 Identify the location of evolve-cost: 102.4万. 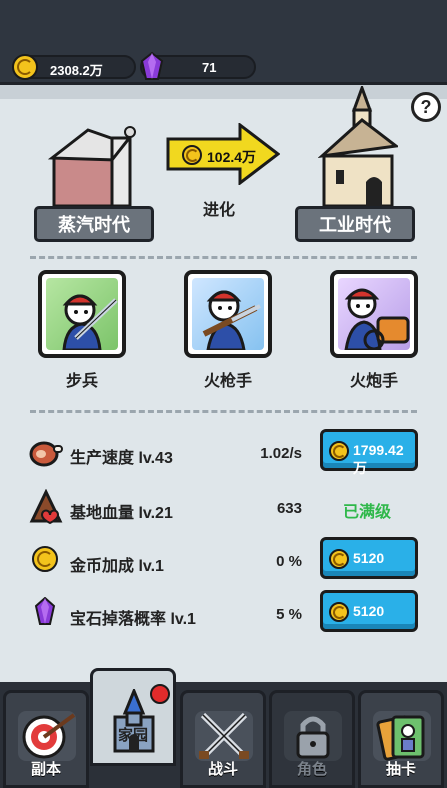
(232, 157).